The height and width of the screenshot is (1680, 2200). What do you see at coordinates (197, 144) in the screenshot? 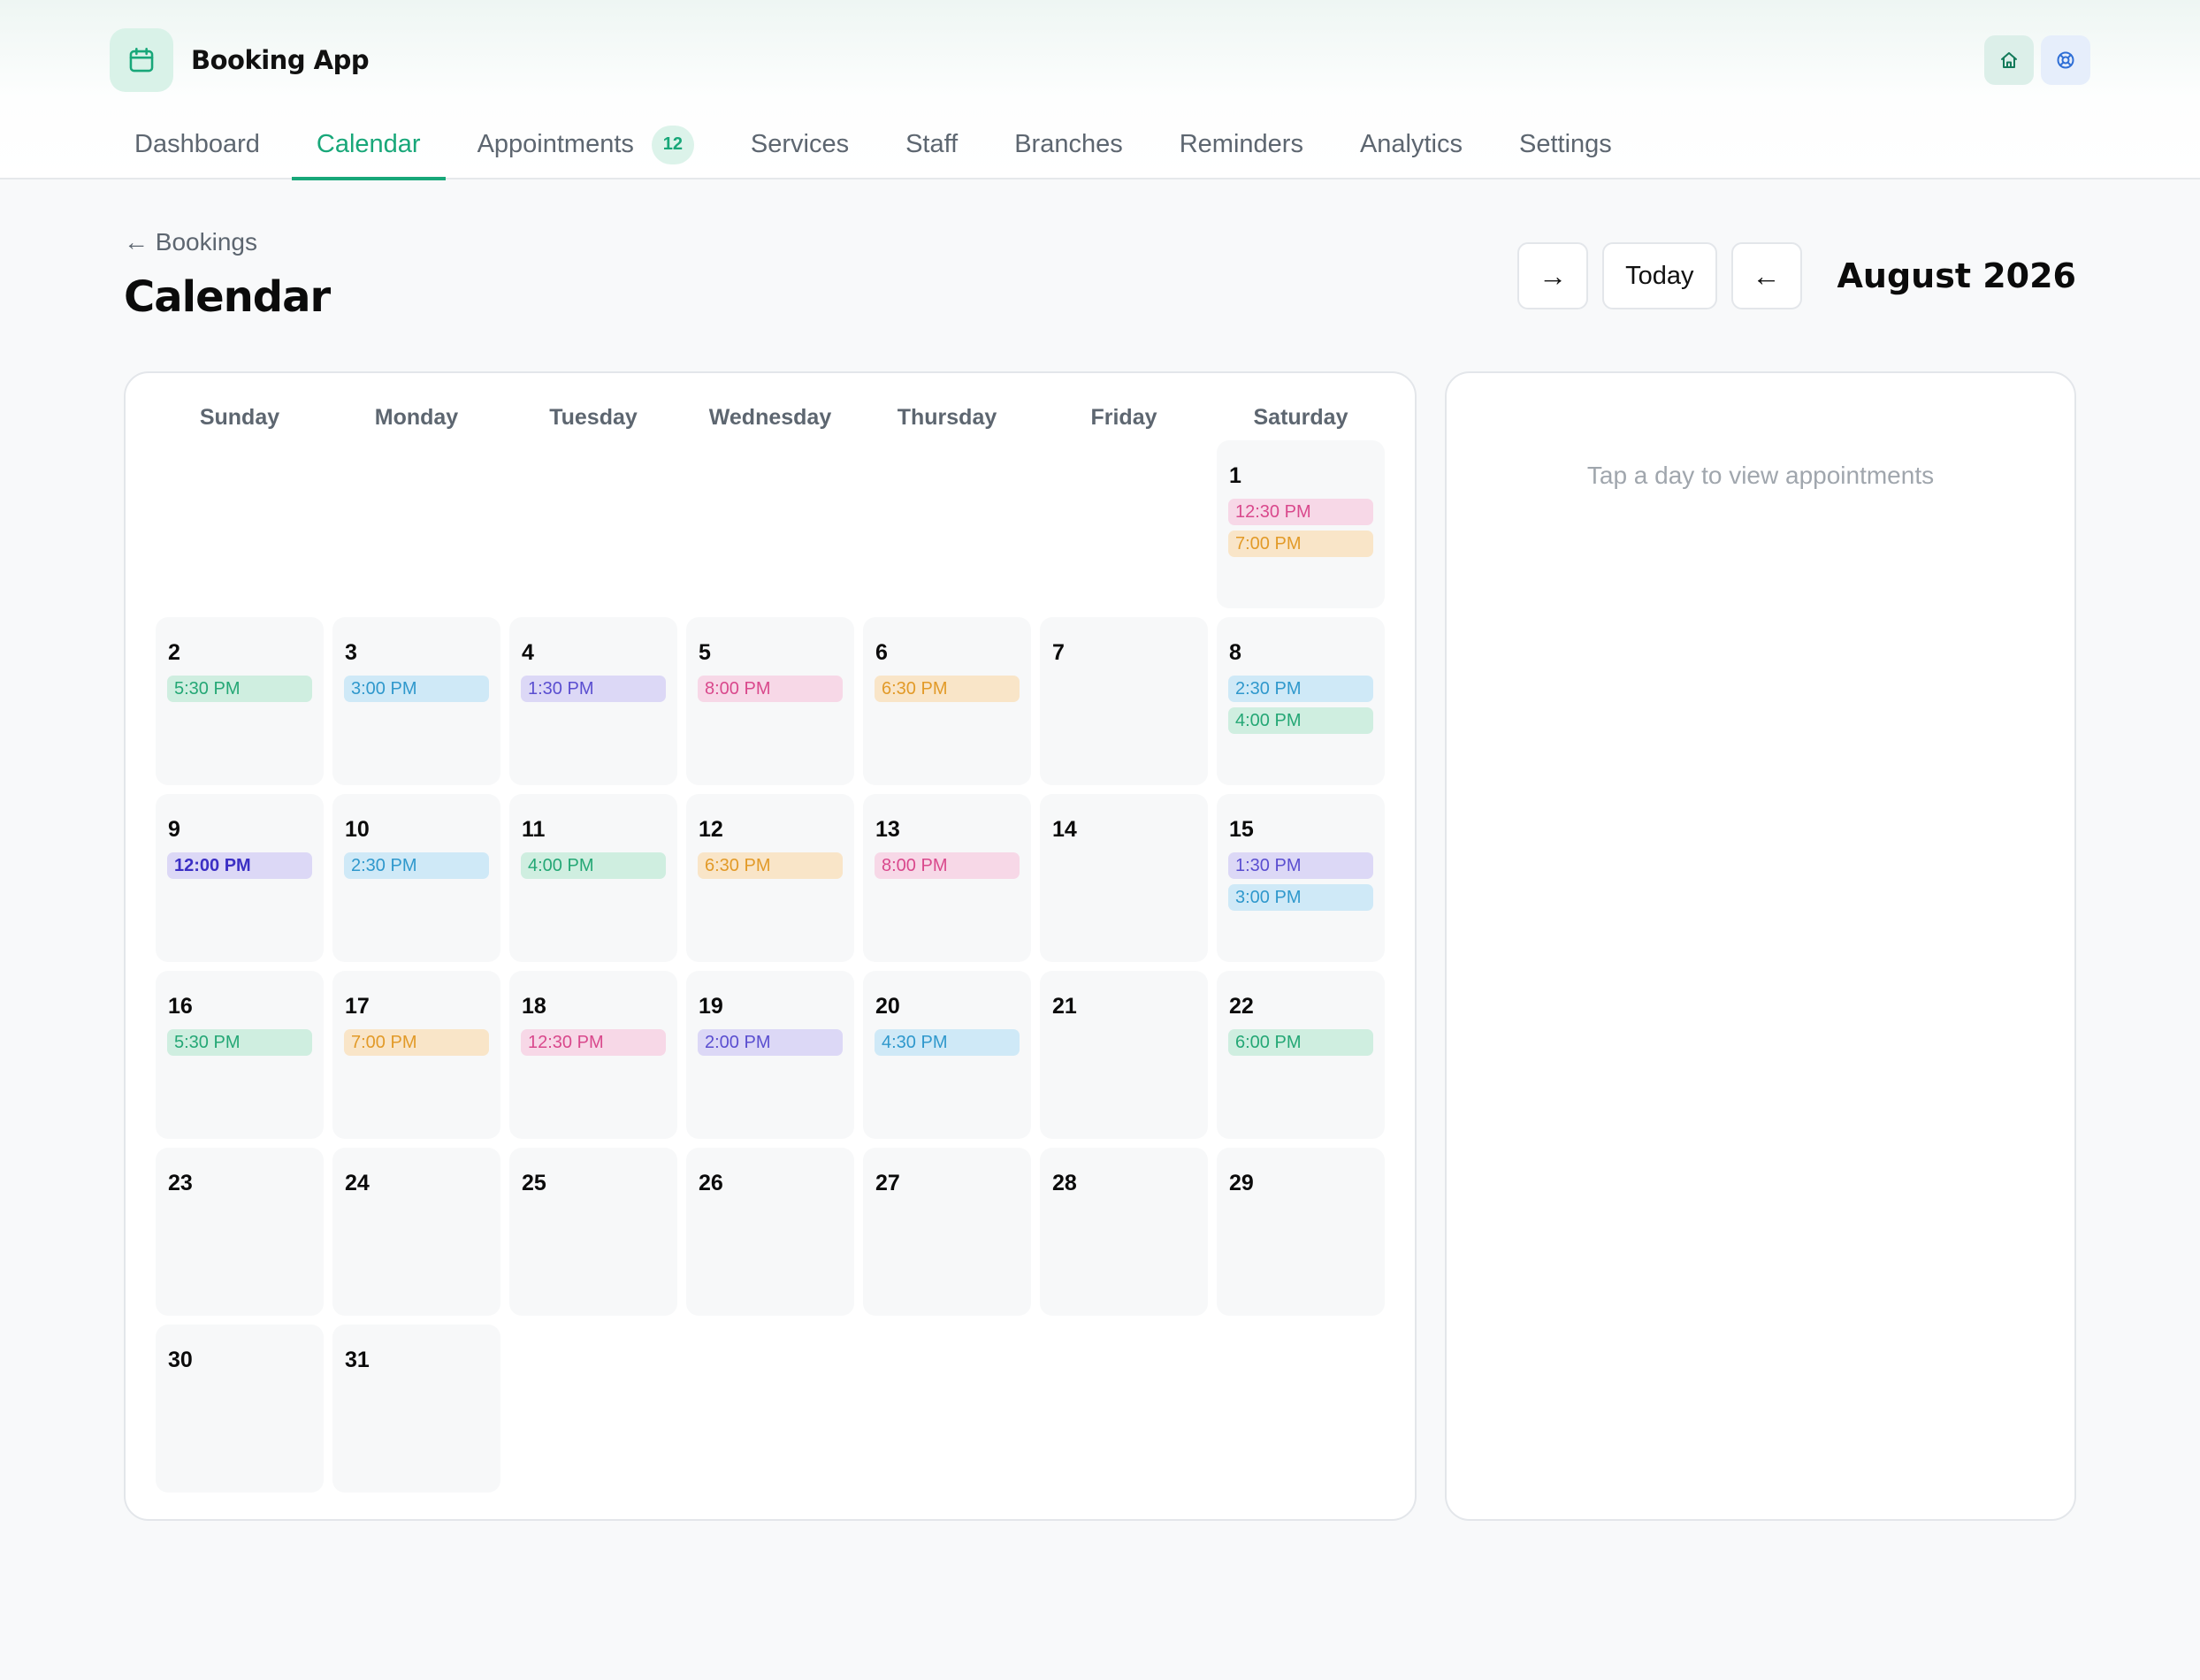
I see `nav-tab-dashboard: Dashboard` at bounding box center [197, 144].